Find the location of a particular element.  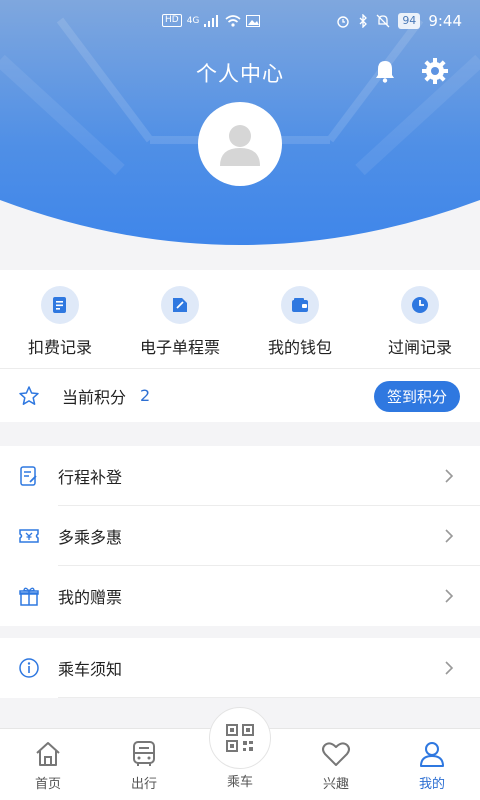

menu-item-label: 行程补登 is located at coordinates (90, 477).